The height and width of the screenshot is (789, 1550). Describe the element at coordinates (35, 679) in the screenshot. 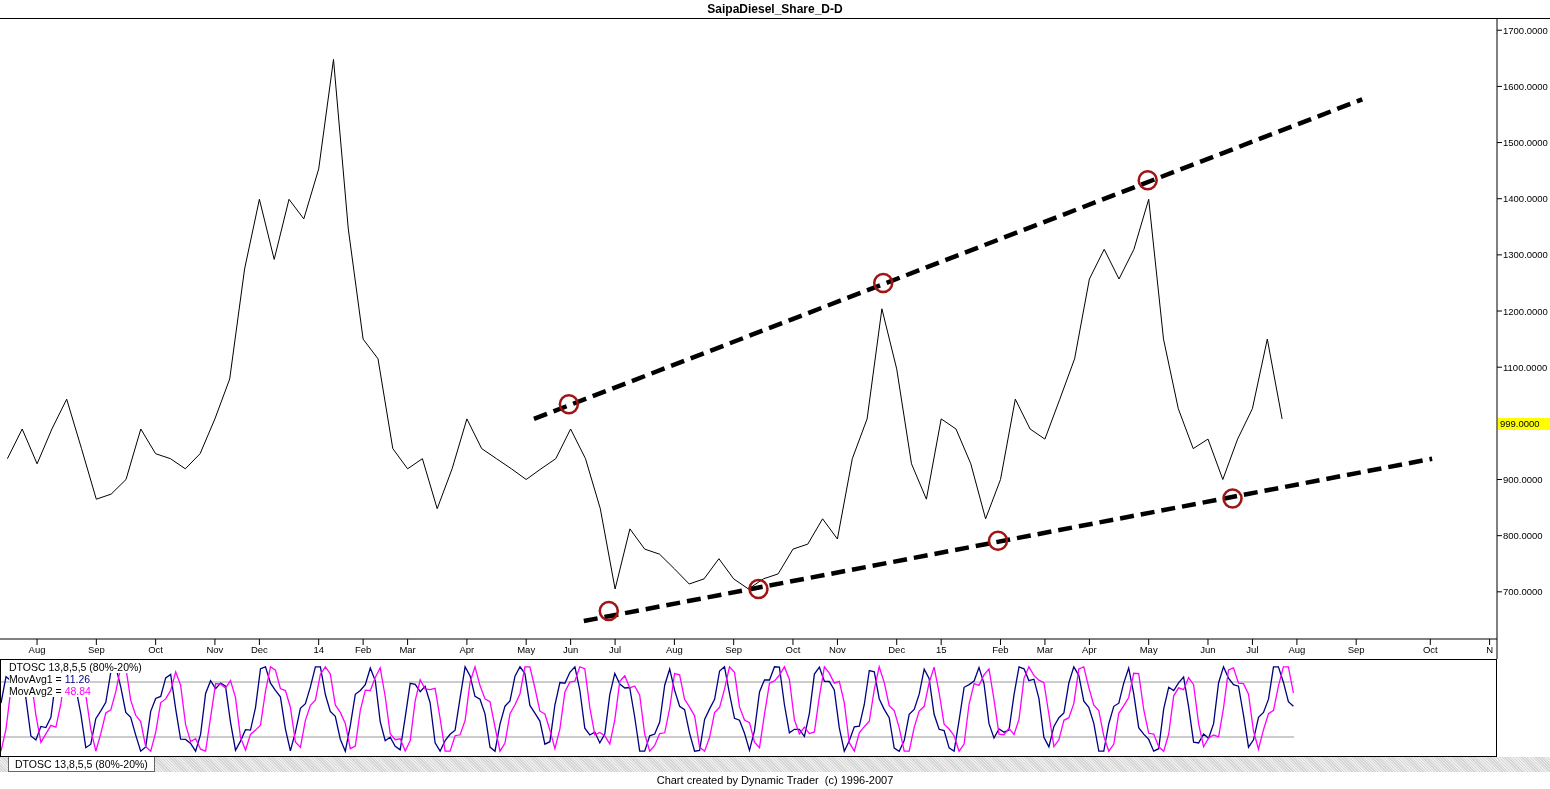

I see `legend-label: MovAvg1 =` at that location.